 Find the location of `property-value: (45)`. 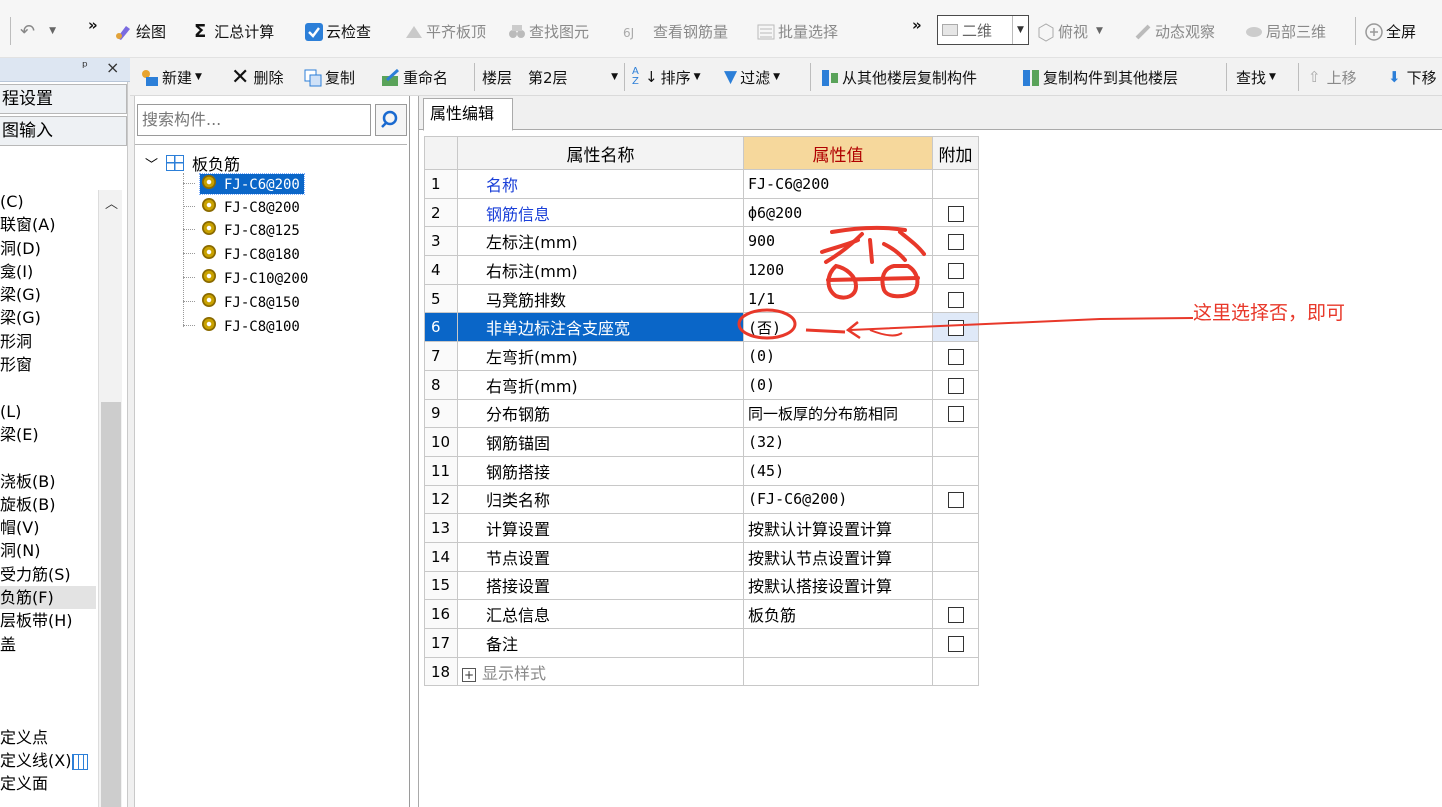

property-value: (45) is located at coordinates (838, 470).